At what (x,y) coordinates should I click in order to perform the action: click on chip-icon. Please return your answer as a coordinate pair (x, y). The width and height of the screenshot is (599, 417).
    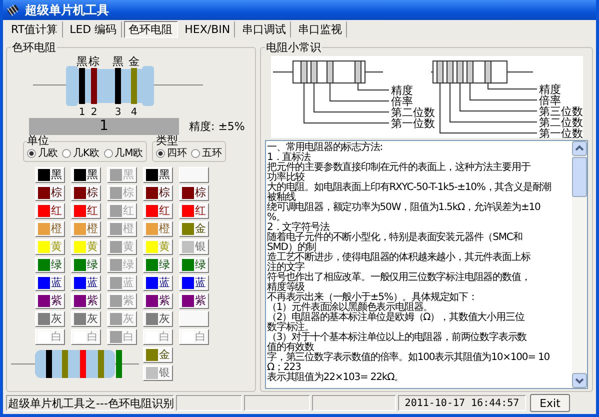
    Looking at the image, I should click on (13, 10).